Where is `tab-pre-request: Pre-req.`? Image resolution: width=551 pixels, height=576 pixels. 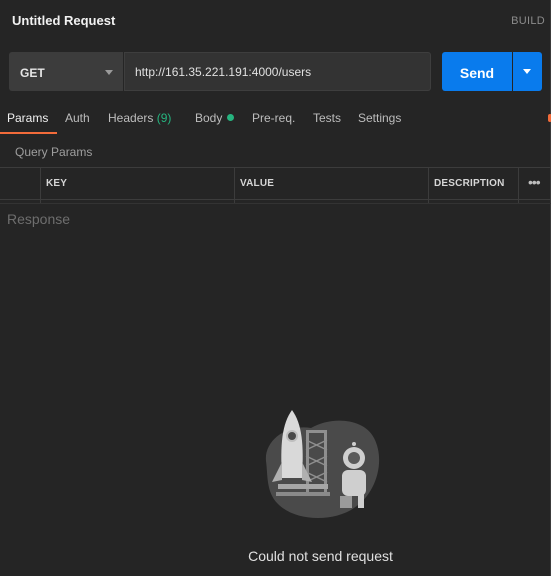
tab-pre-request: Pre-req. is located at coordinates (273, 118).